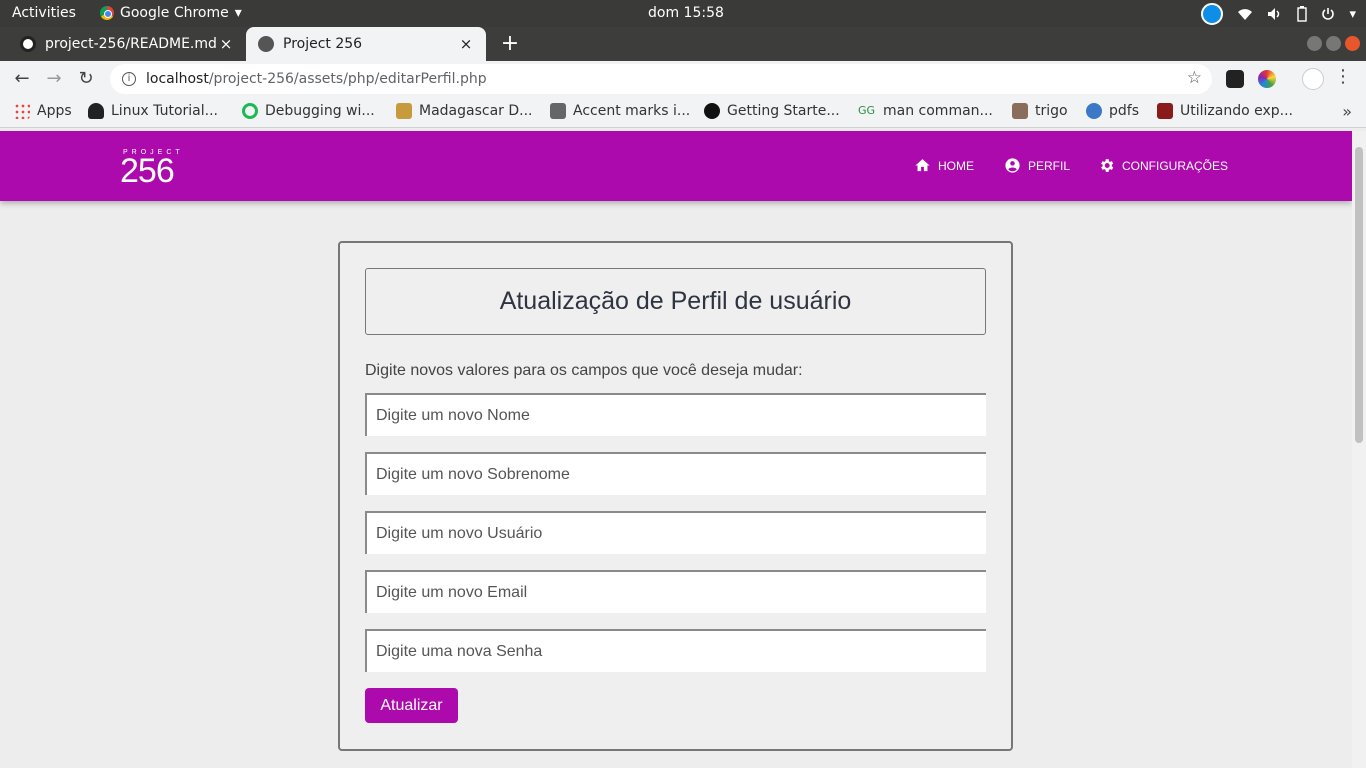 The height and width of the screenshot is (768, 1366). What do you see at coordinates (676, 166) in the screenshot?
I see `site-header: PROJECT 256 HOME PERFIL CONFIGURAÇÕES` at bounding box center [676, 166].